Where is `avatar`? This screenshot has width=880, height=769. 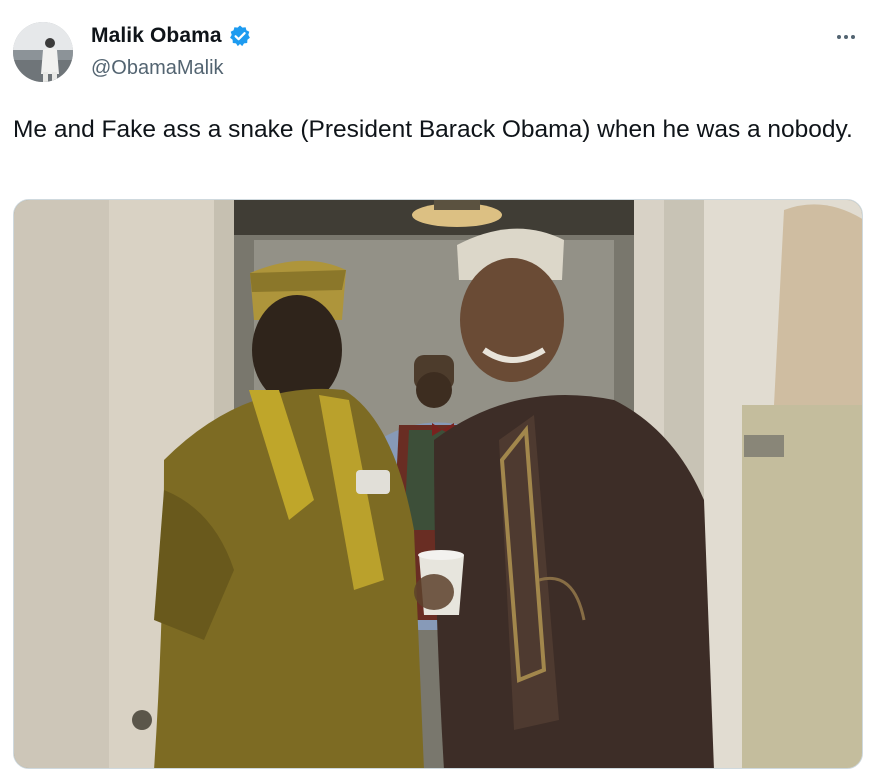 avatar is located at coordinates (43, 52).